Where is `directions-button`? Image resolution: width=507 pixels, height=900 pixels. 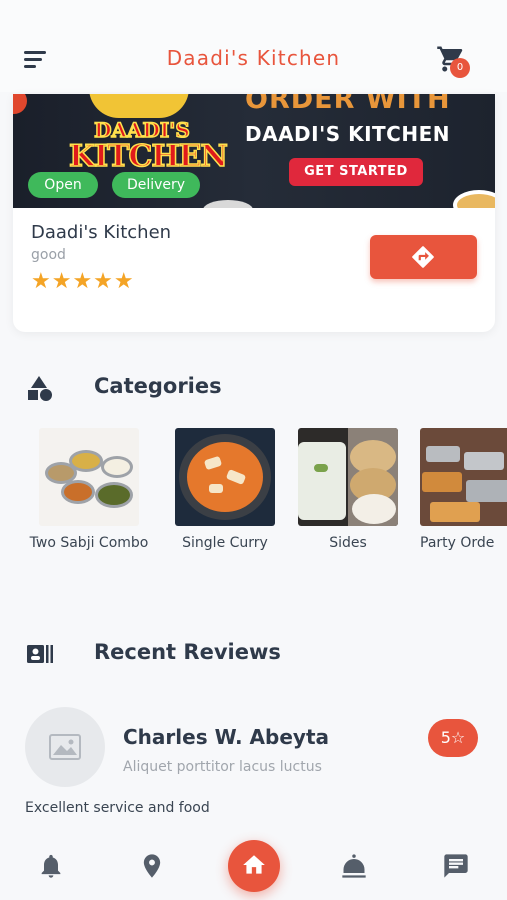
directions-button is located at coordinates (423, 257).